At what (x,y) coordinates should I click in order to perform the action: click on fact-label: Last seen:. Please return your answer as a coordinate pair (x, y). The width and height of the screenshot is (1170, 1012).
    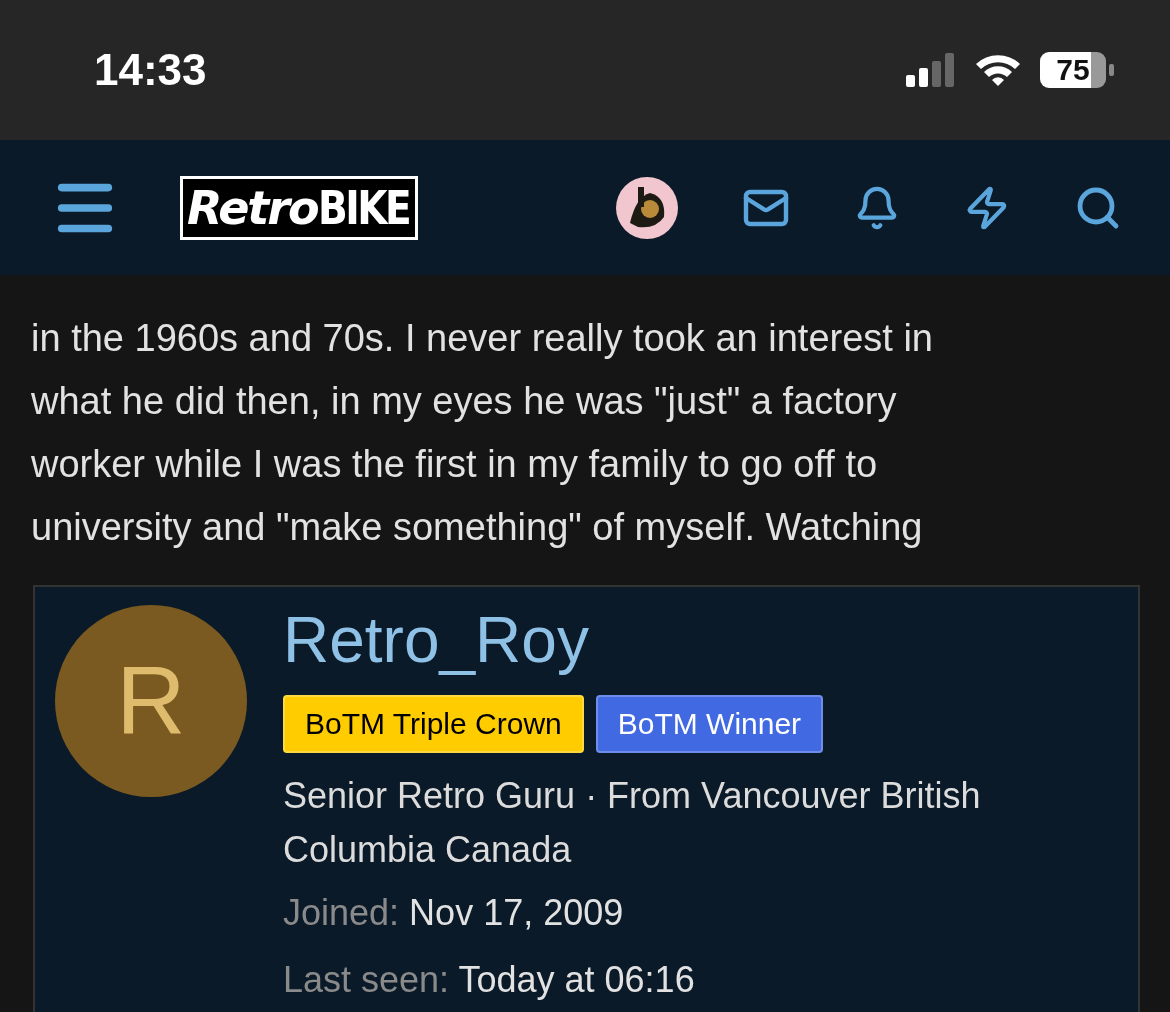
    Looking at the image, I should click on (366, 979).